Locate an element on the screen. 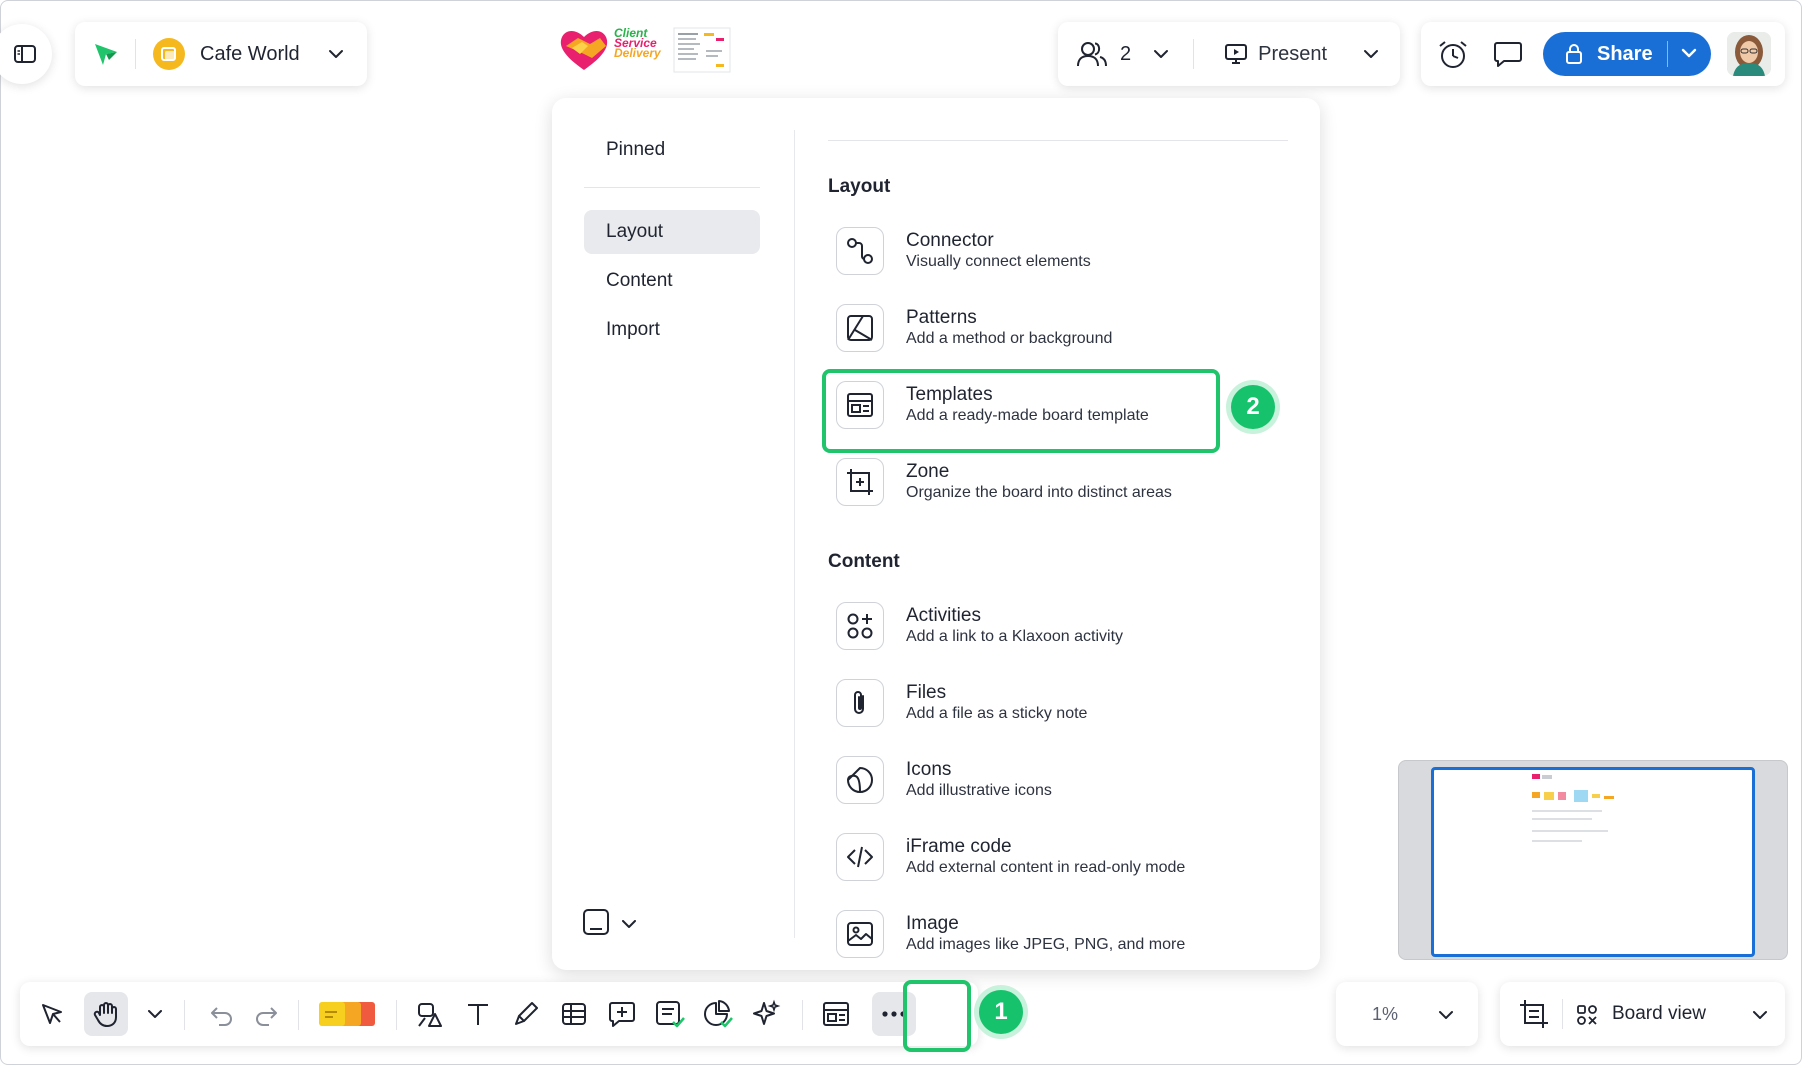  code-icon is located at coordinates (860, 857).